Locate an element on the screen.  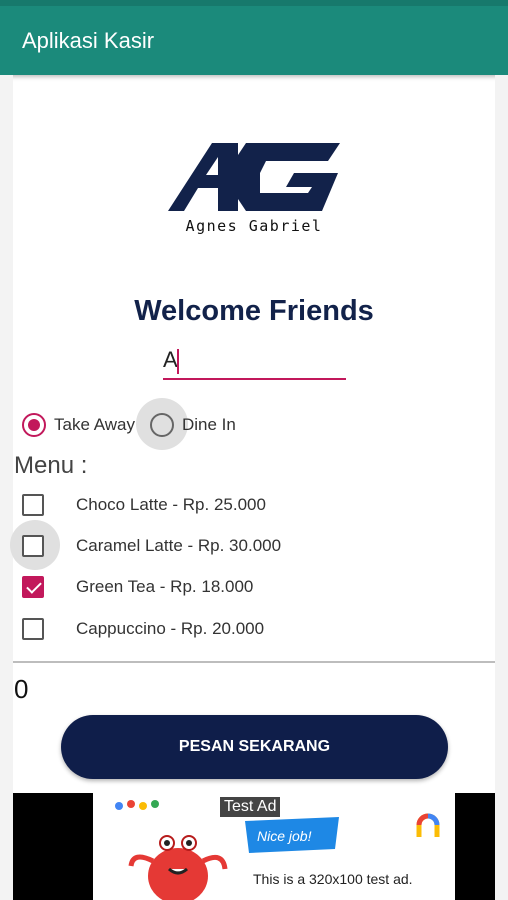
total-value: 0 is located at coordinates (21, 689).